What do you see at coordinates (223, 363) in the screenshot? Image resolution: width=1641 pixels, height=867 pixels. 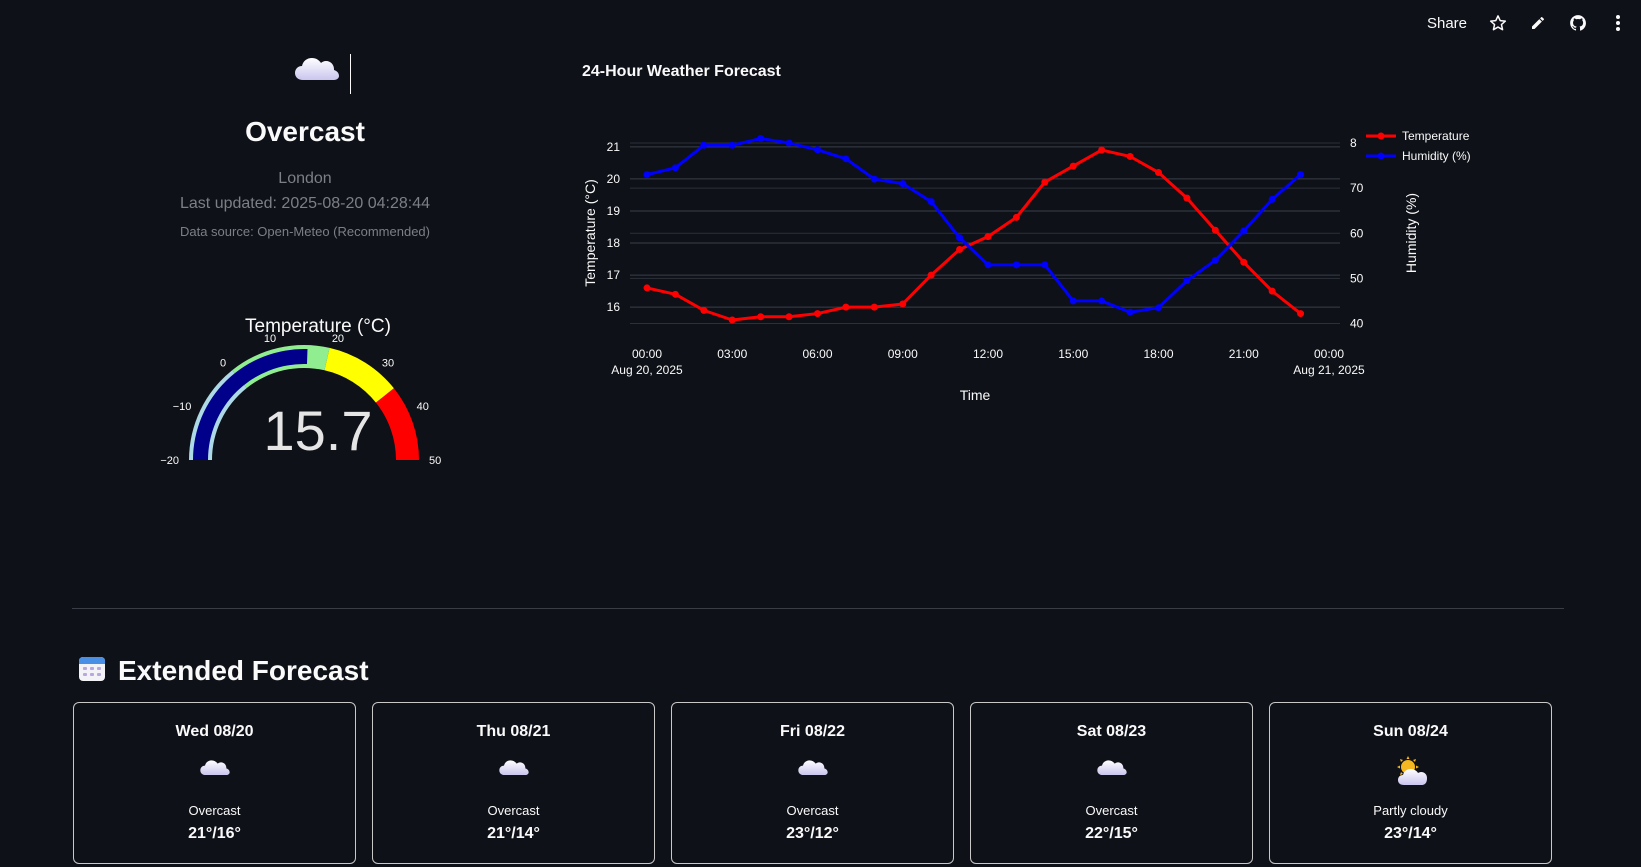 I see `gauge-tick-label: 0` at bounding box center [223, 363].